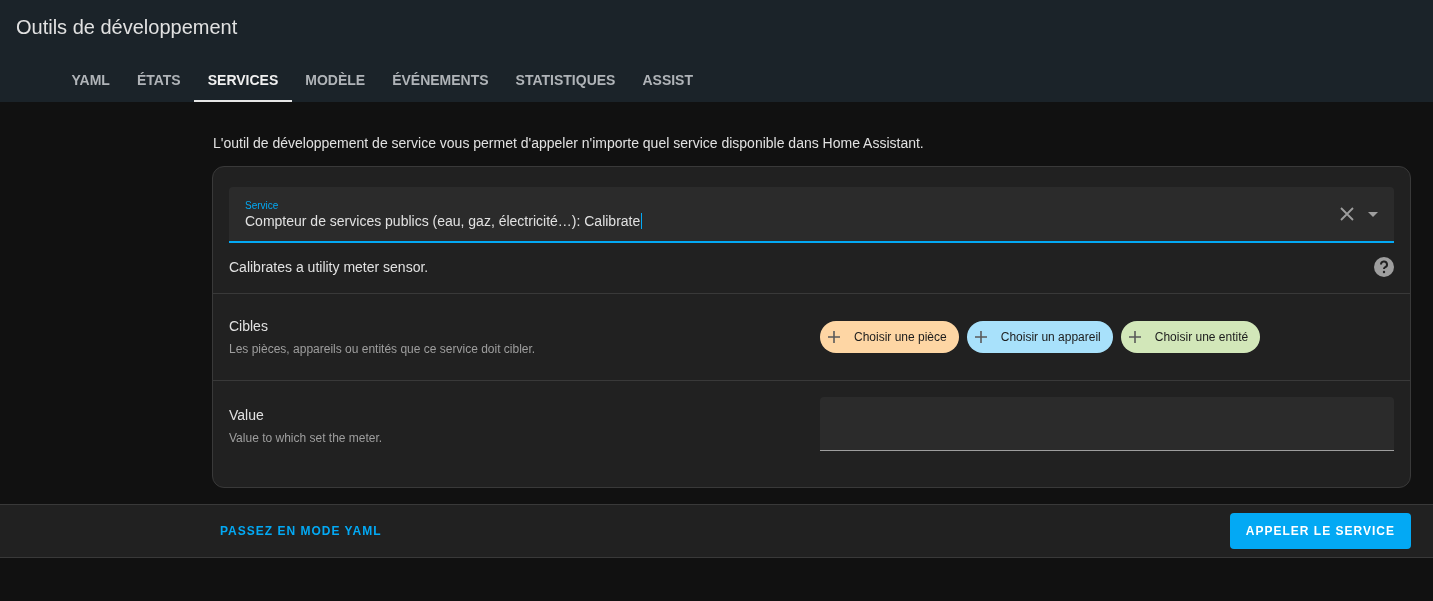  What do you see at coordinates (127, 27) in the screenshot?
I see `page-title: Outils de développement` at bounding box center [127, 27].